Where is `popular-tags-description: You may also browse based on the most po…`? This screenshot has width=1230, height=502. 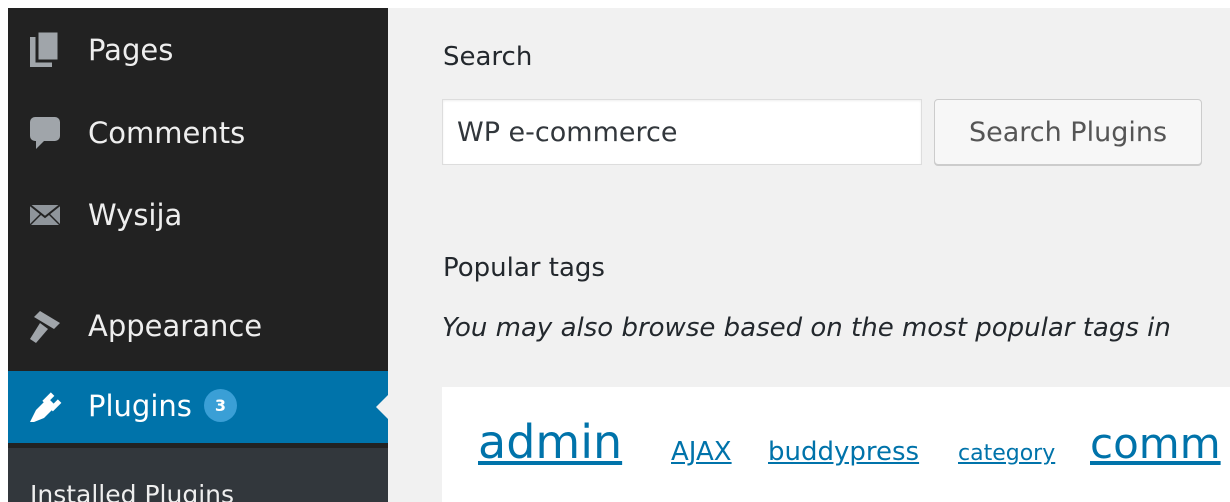 popular-tags-description: You may also browse based on the most po… is located at coordinates (806, 328).